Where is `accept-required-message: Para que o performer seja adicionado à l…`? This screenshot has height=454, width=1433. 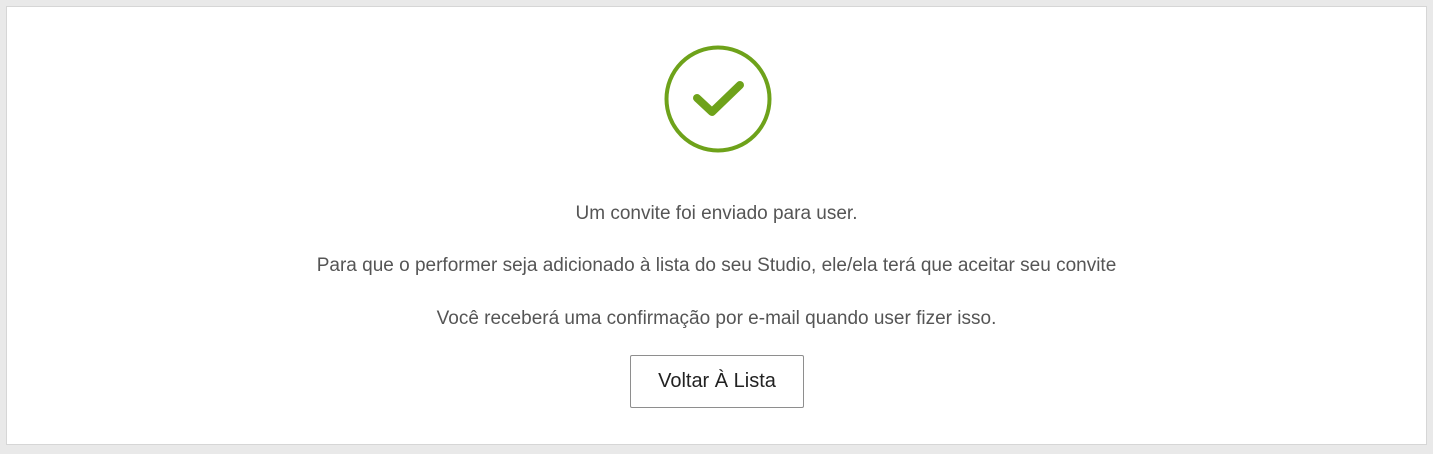 accept-required-message: Para que o performer seja adicionado à l… is located at coordinates (716, 265).